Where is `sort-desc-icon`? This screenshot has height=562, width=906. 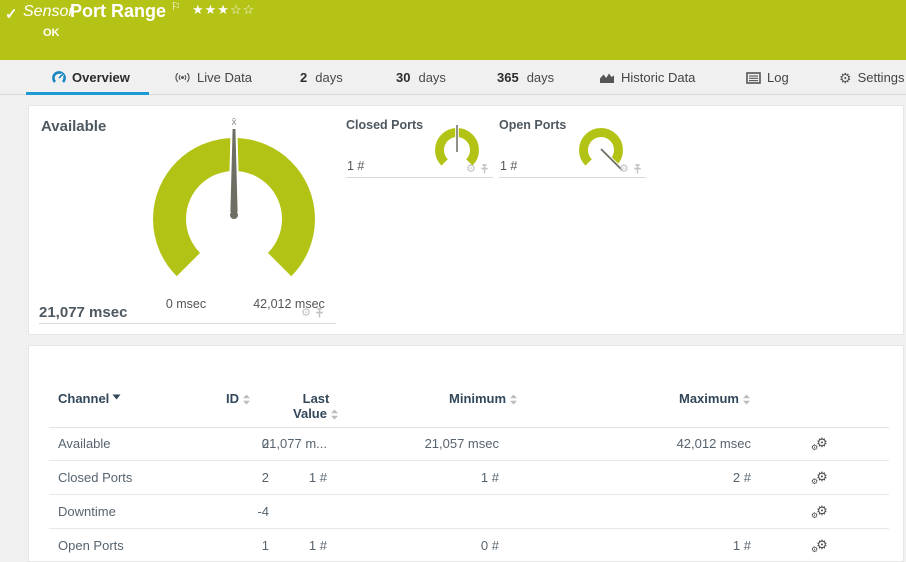 sort-desc-icon is located at coordinates (116, 397).